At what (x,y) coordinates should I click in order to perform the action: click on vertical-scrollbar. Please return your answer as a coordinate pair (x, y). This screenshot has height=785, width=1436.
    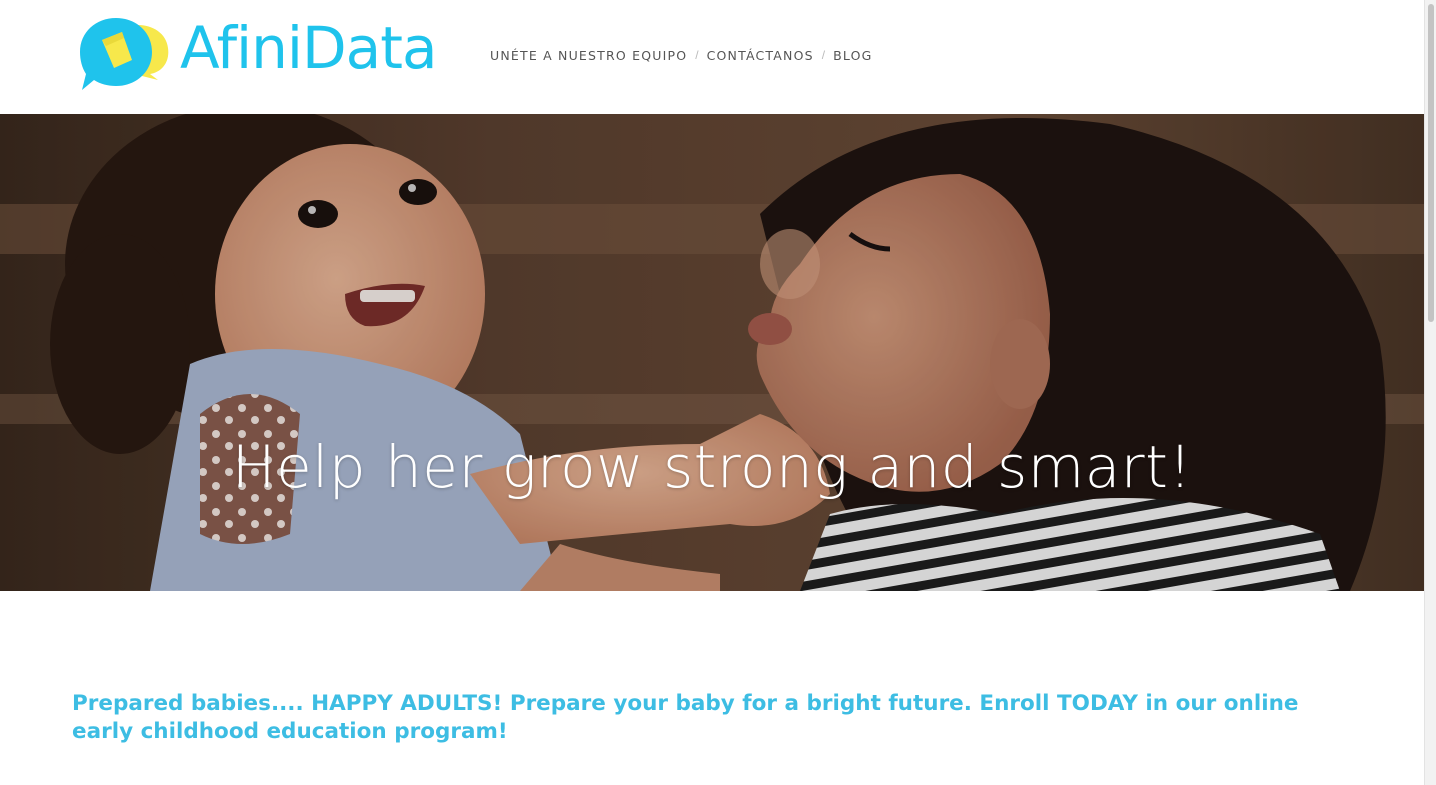
    Looking at the image, I should click on (1430, 392).